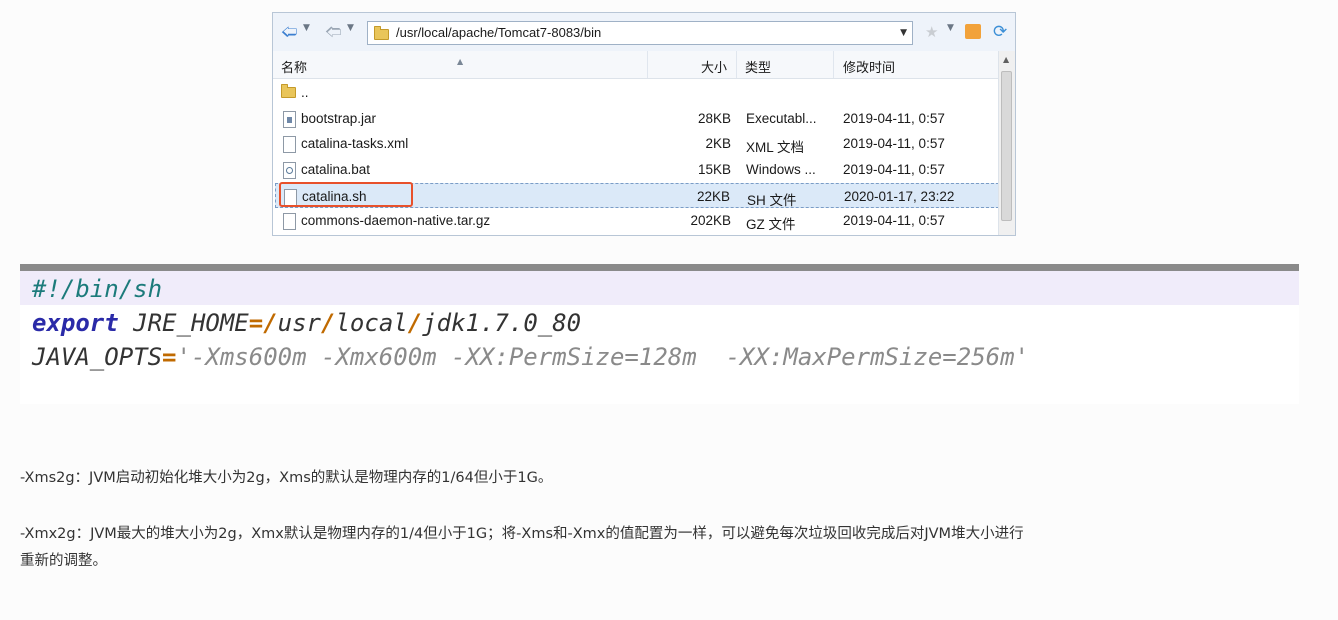 The image size is (1338, 620). I want to click on column-size: 大小, so click(714, 66).